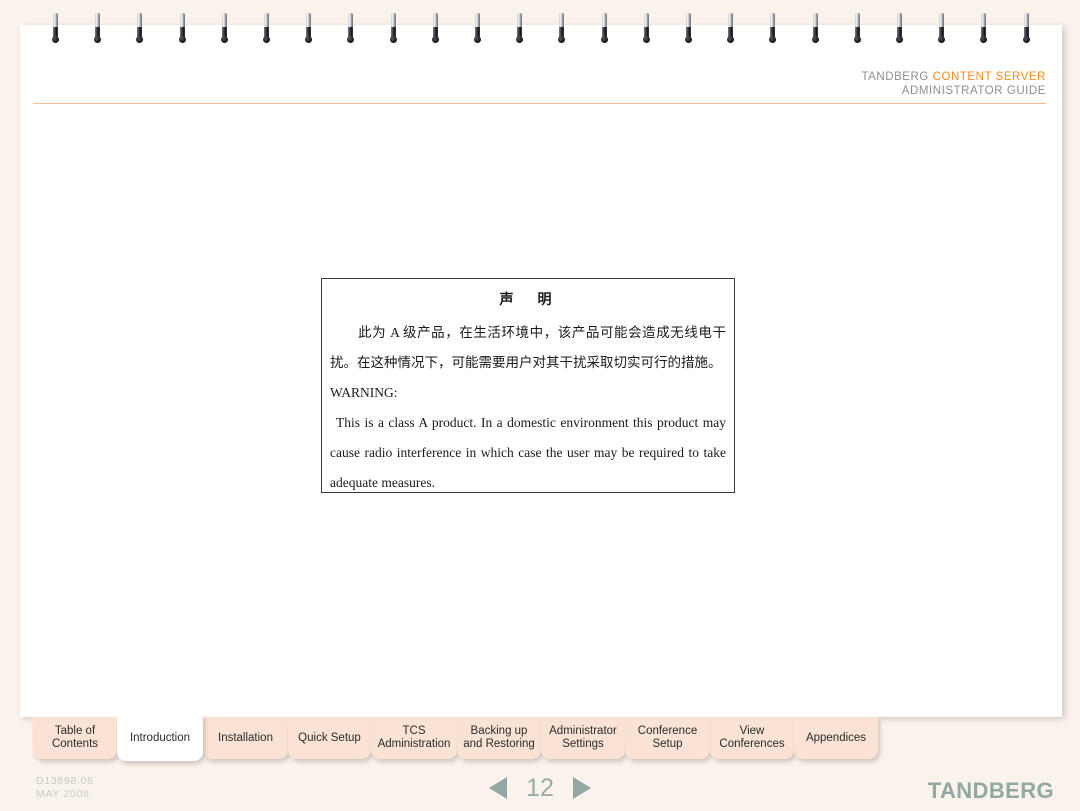  Describe the element at coordinates (667, 738) in the screenshot. I see `tab-conference-setup: Conference Setup` at that location.